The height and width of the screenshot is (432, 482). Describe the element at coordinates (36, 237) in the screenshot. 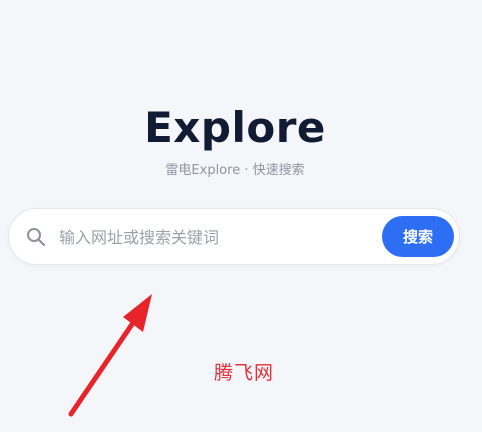

I see `search-icon` at that location.